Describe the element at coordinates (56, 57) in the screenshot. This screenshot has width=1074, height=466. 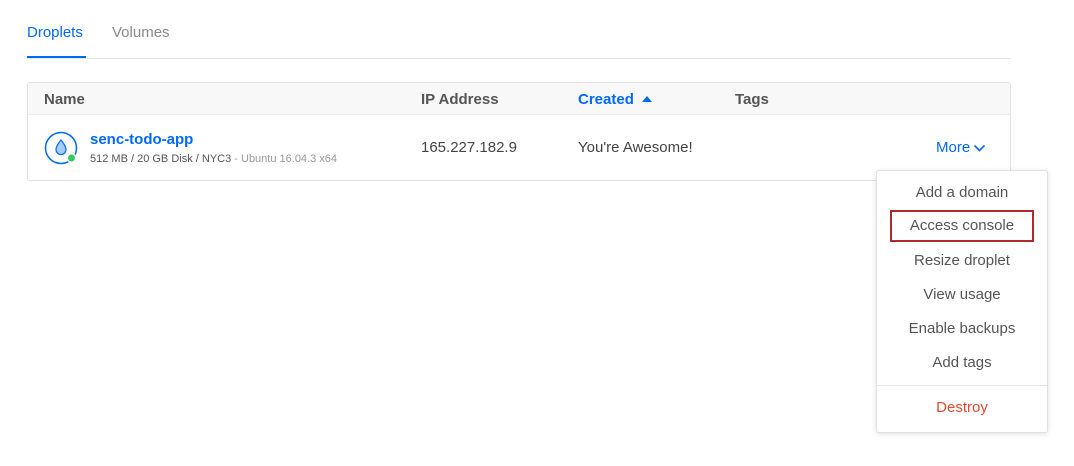
I see `active-tab-indicator` at that location.